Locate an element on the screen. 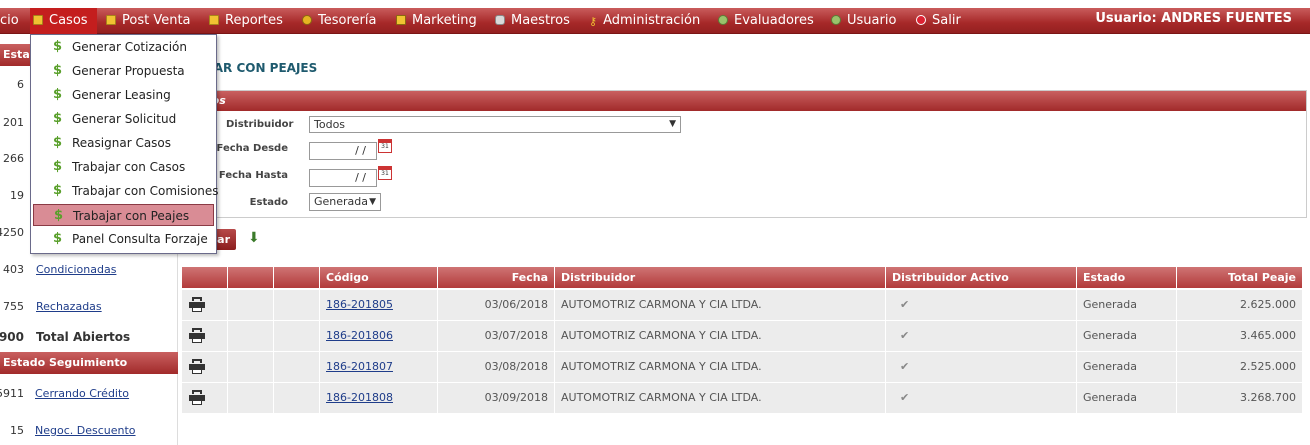 This screenshot has height=445, width=1310. menu-item-reasignar-casos: $ Reasignar Casos is located at coordinates (123, 143).